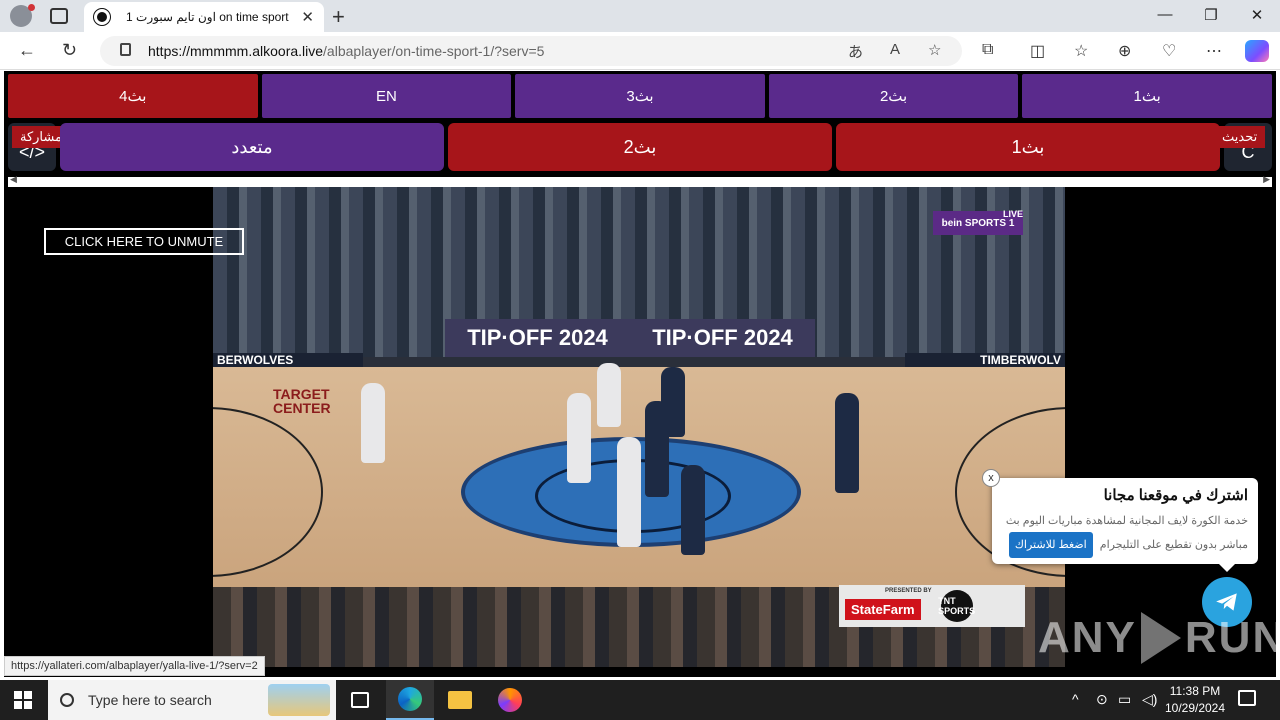 The width and height of the screenshot is (1280, 720). Describe the element at coordinates (956, 606) in the screenshot. I see `tnt-sports-logo: TNT SPORTS` at that location.